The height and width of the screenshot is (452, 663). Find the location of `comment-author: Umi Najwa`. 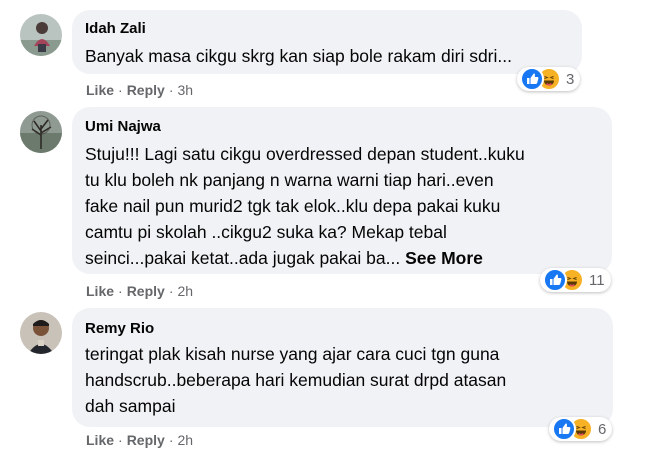

comment-author: Umi Najwa is located at coordinates (123, 126).